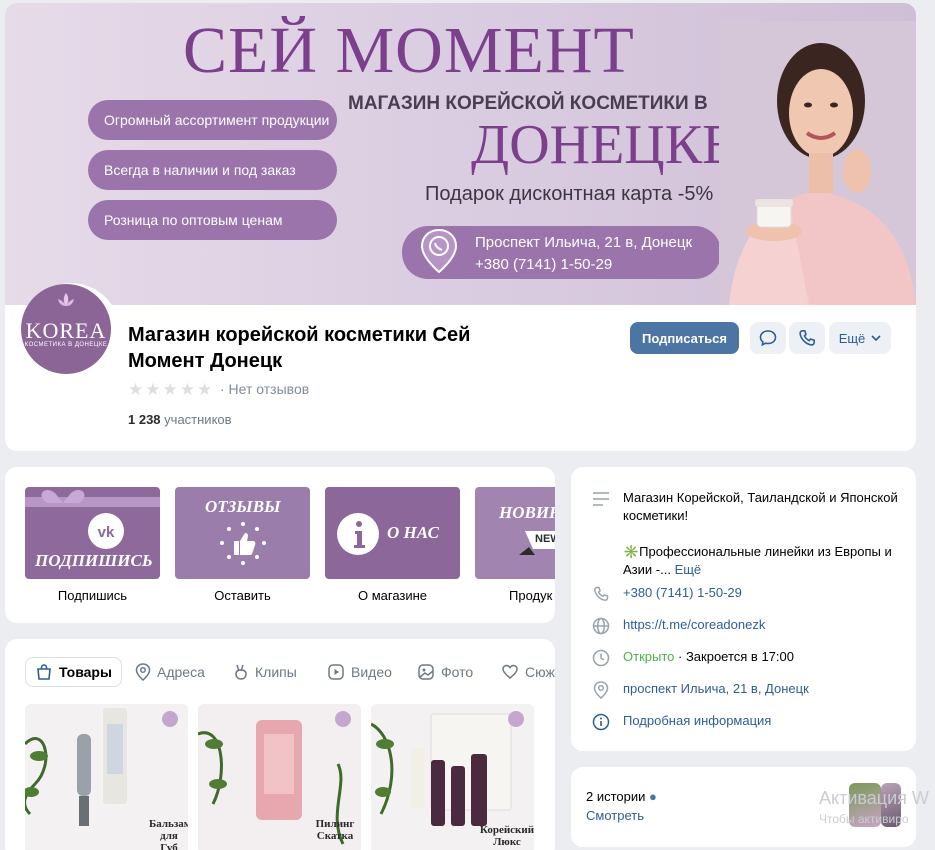  Describe the element at coordinates (426, 672) in the screenshot. I see `photo-icon` at that location.